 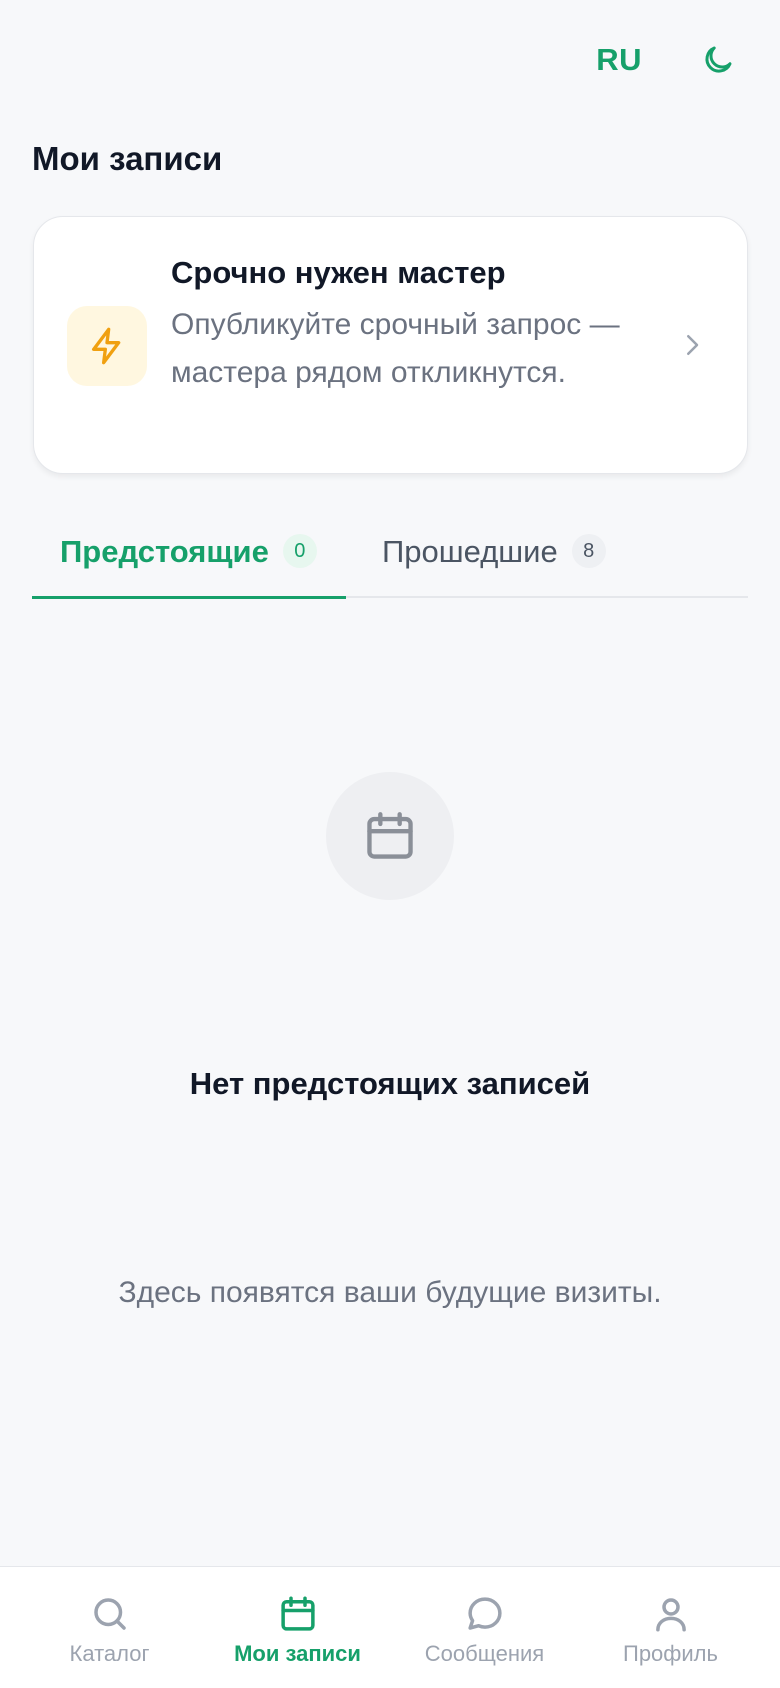 I want to click on empty-state-description: Здесь появятся ваши будущие визиты., so click(x=390, y=1292).